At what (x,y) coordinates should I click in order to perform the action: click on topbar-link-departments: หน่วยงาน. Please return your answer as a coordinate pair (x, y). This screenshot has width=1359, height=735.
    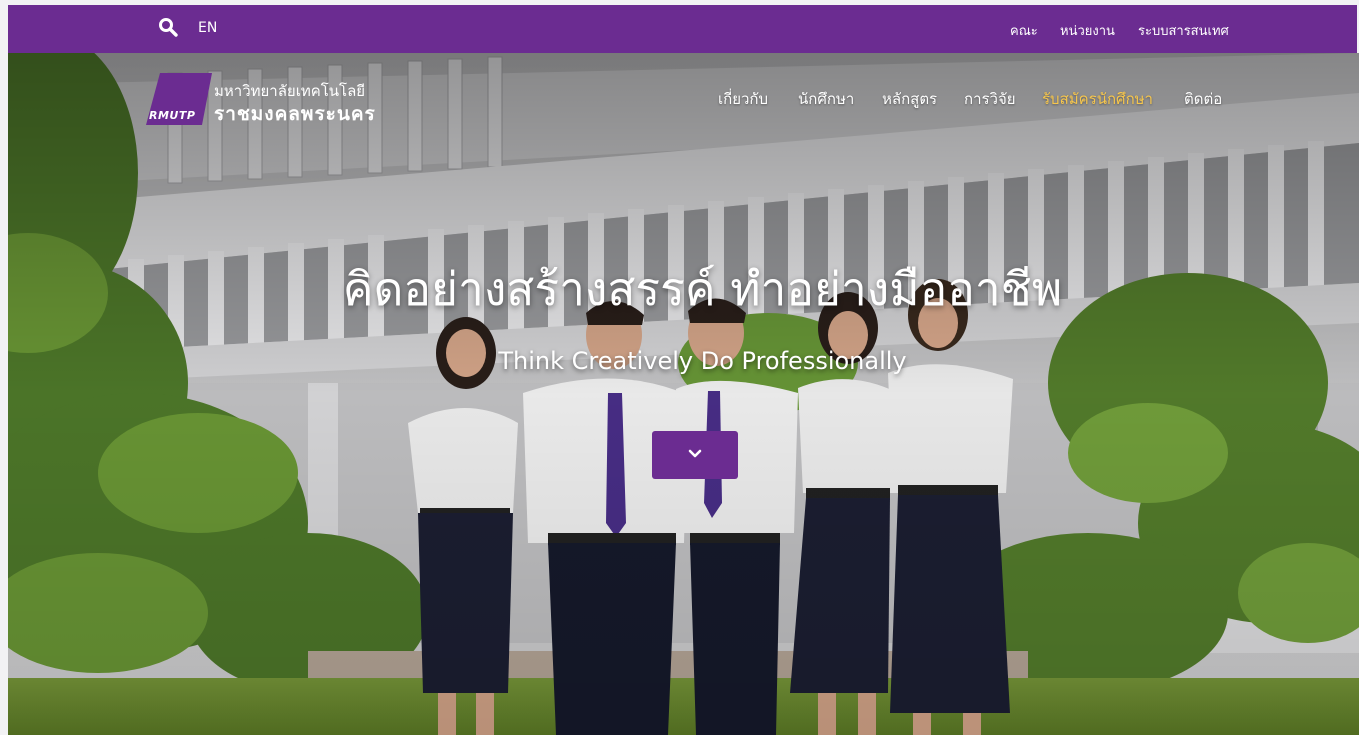
    Looking at the image, I should click on (1087, 30).